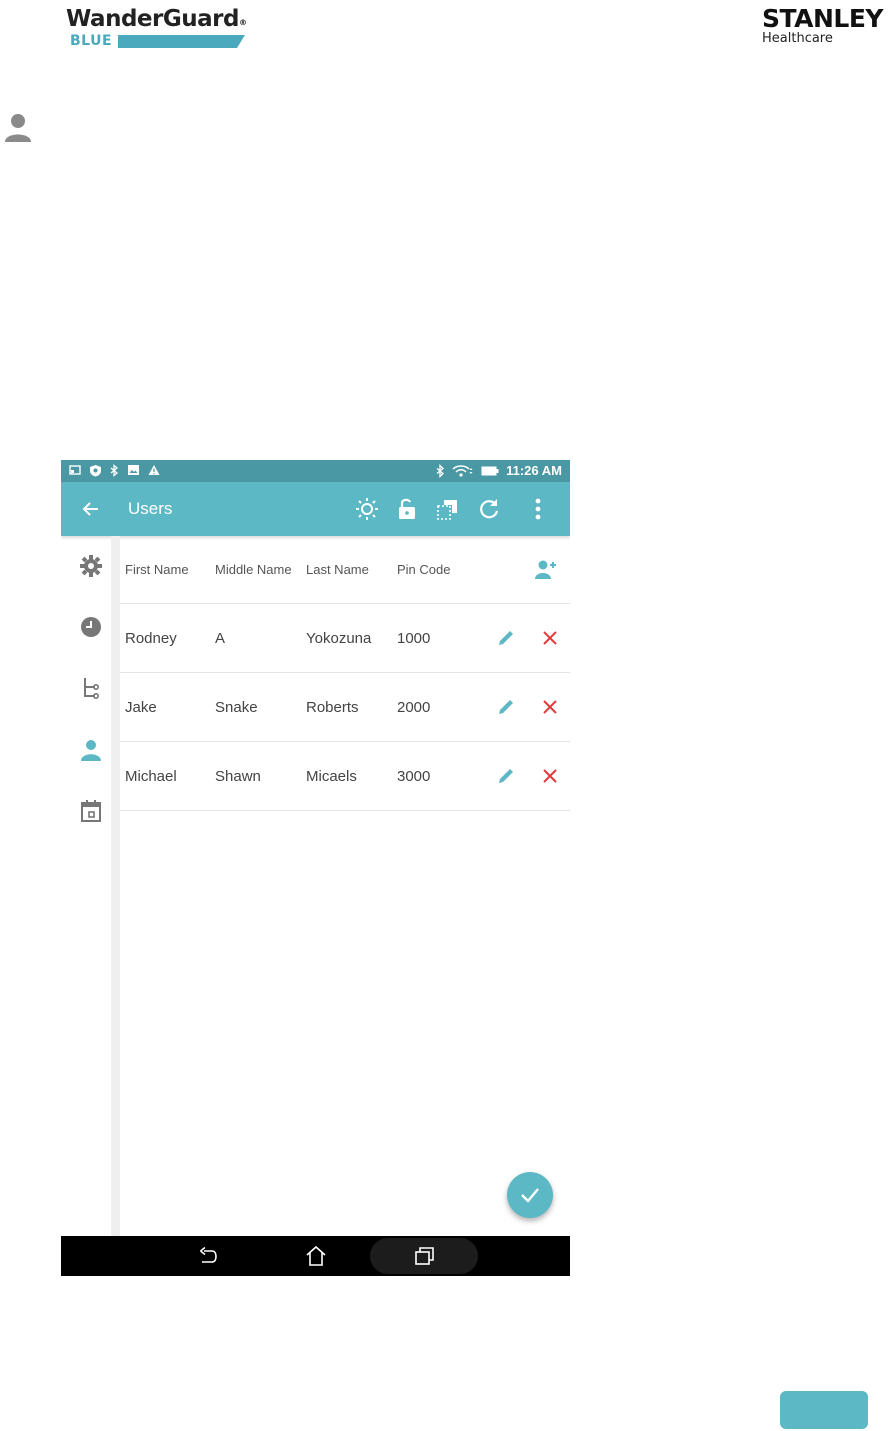 This screenshot has width=888, height=1431. Describe the element at coordinates (151, 776) in the screenshot. I see `cell-first-name: Michael` at that location.